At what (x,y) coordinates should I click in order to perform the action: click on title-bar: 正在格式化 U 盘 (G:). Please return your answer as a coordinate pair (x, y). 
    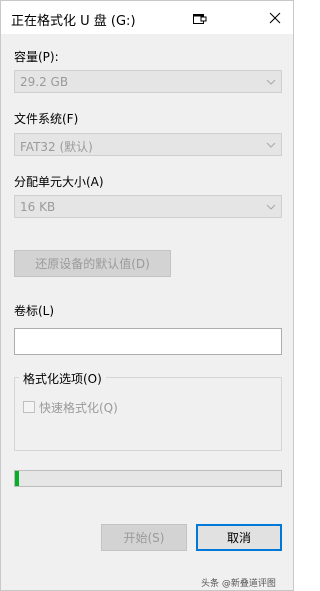
    Looking at the image, I should click on (147, 17).